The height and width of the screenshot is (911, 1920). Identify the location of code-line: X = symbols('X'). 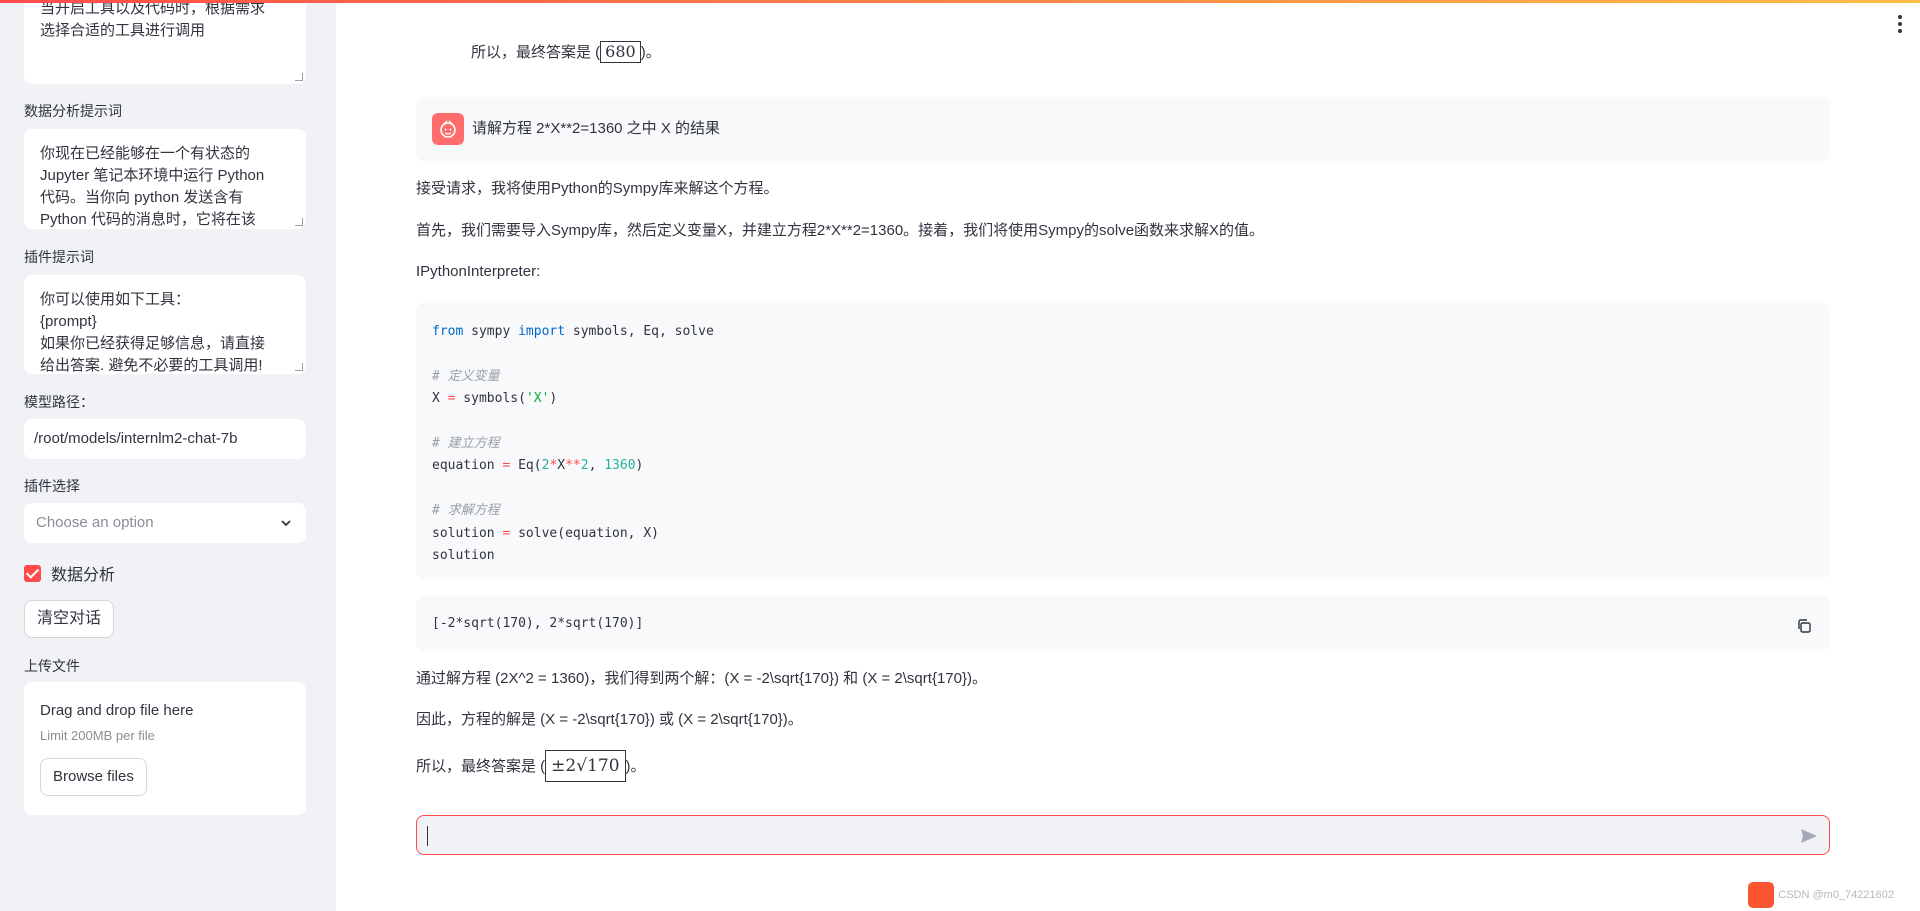
(495, 399).